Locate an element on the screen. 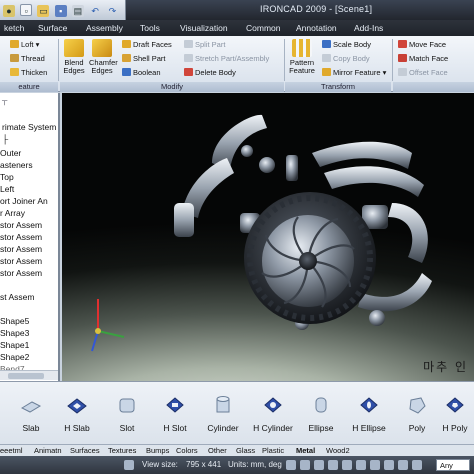 The image size is (474, 474). copy-body-button: Copy Body is located at coordinates (346, 59).